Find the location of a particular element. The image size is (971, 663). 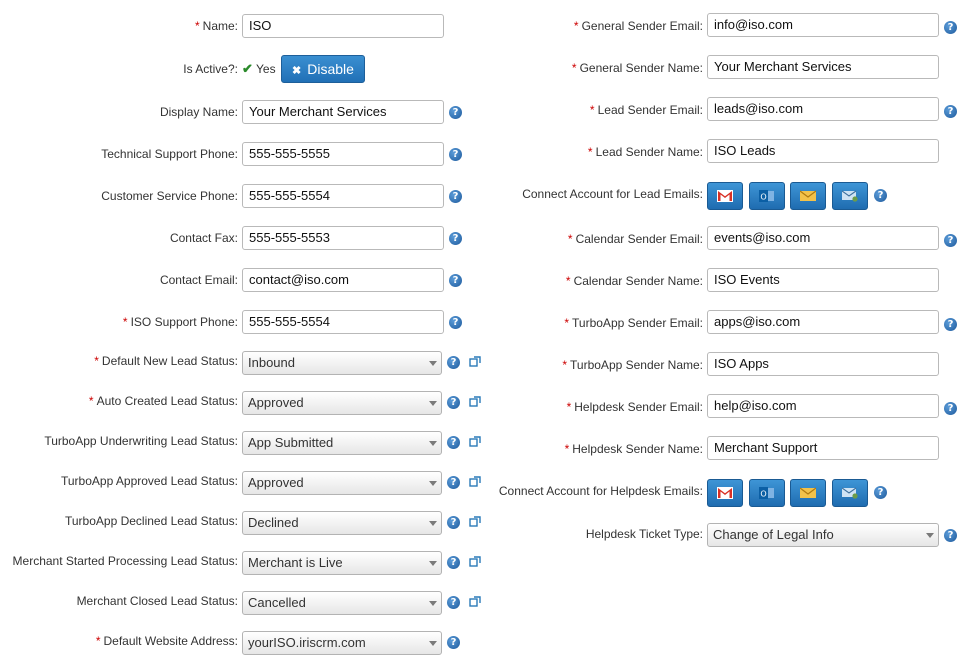

fax-label: Contact Fax: is located at coordinates (203, 238).